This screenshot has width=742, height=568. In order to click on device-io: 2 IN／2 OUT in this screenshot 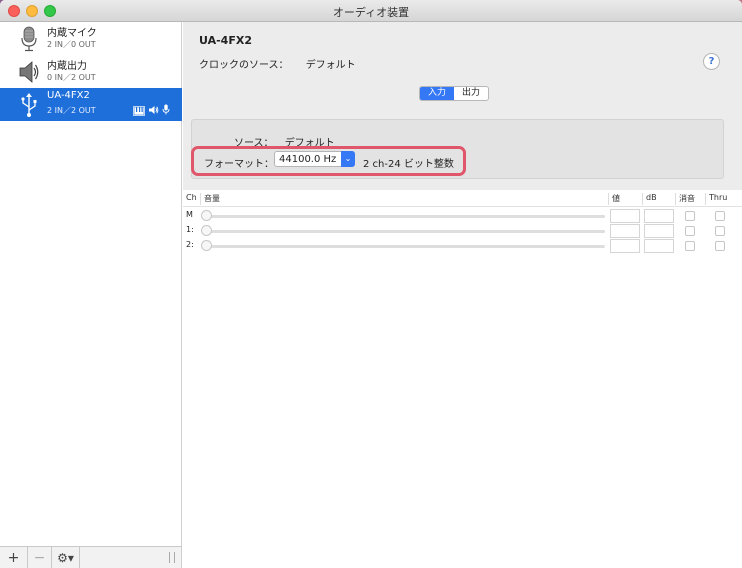, I will do `click(71, 110)`.